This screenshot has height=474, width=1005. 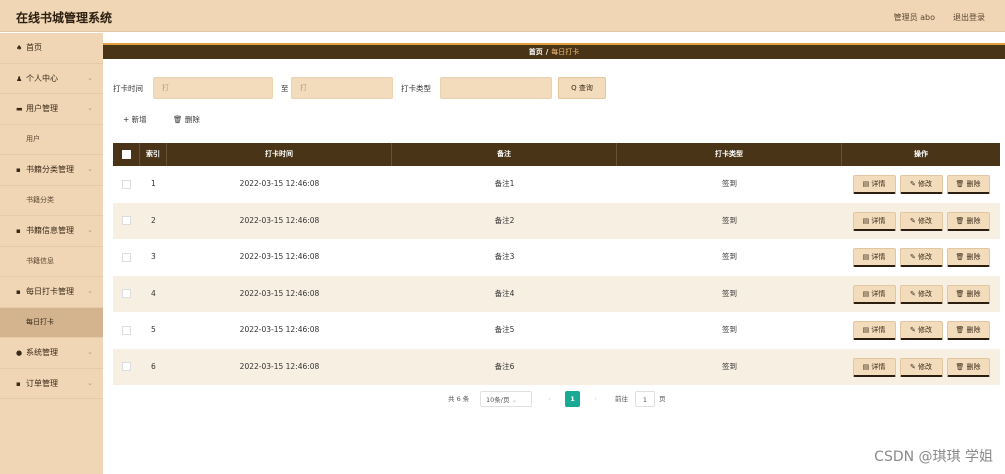 What do you see at coordinates (51, 48) in the screenshot?
I see `sidebar-item: ♠ 首页` at bounding box center [51, 48].